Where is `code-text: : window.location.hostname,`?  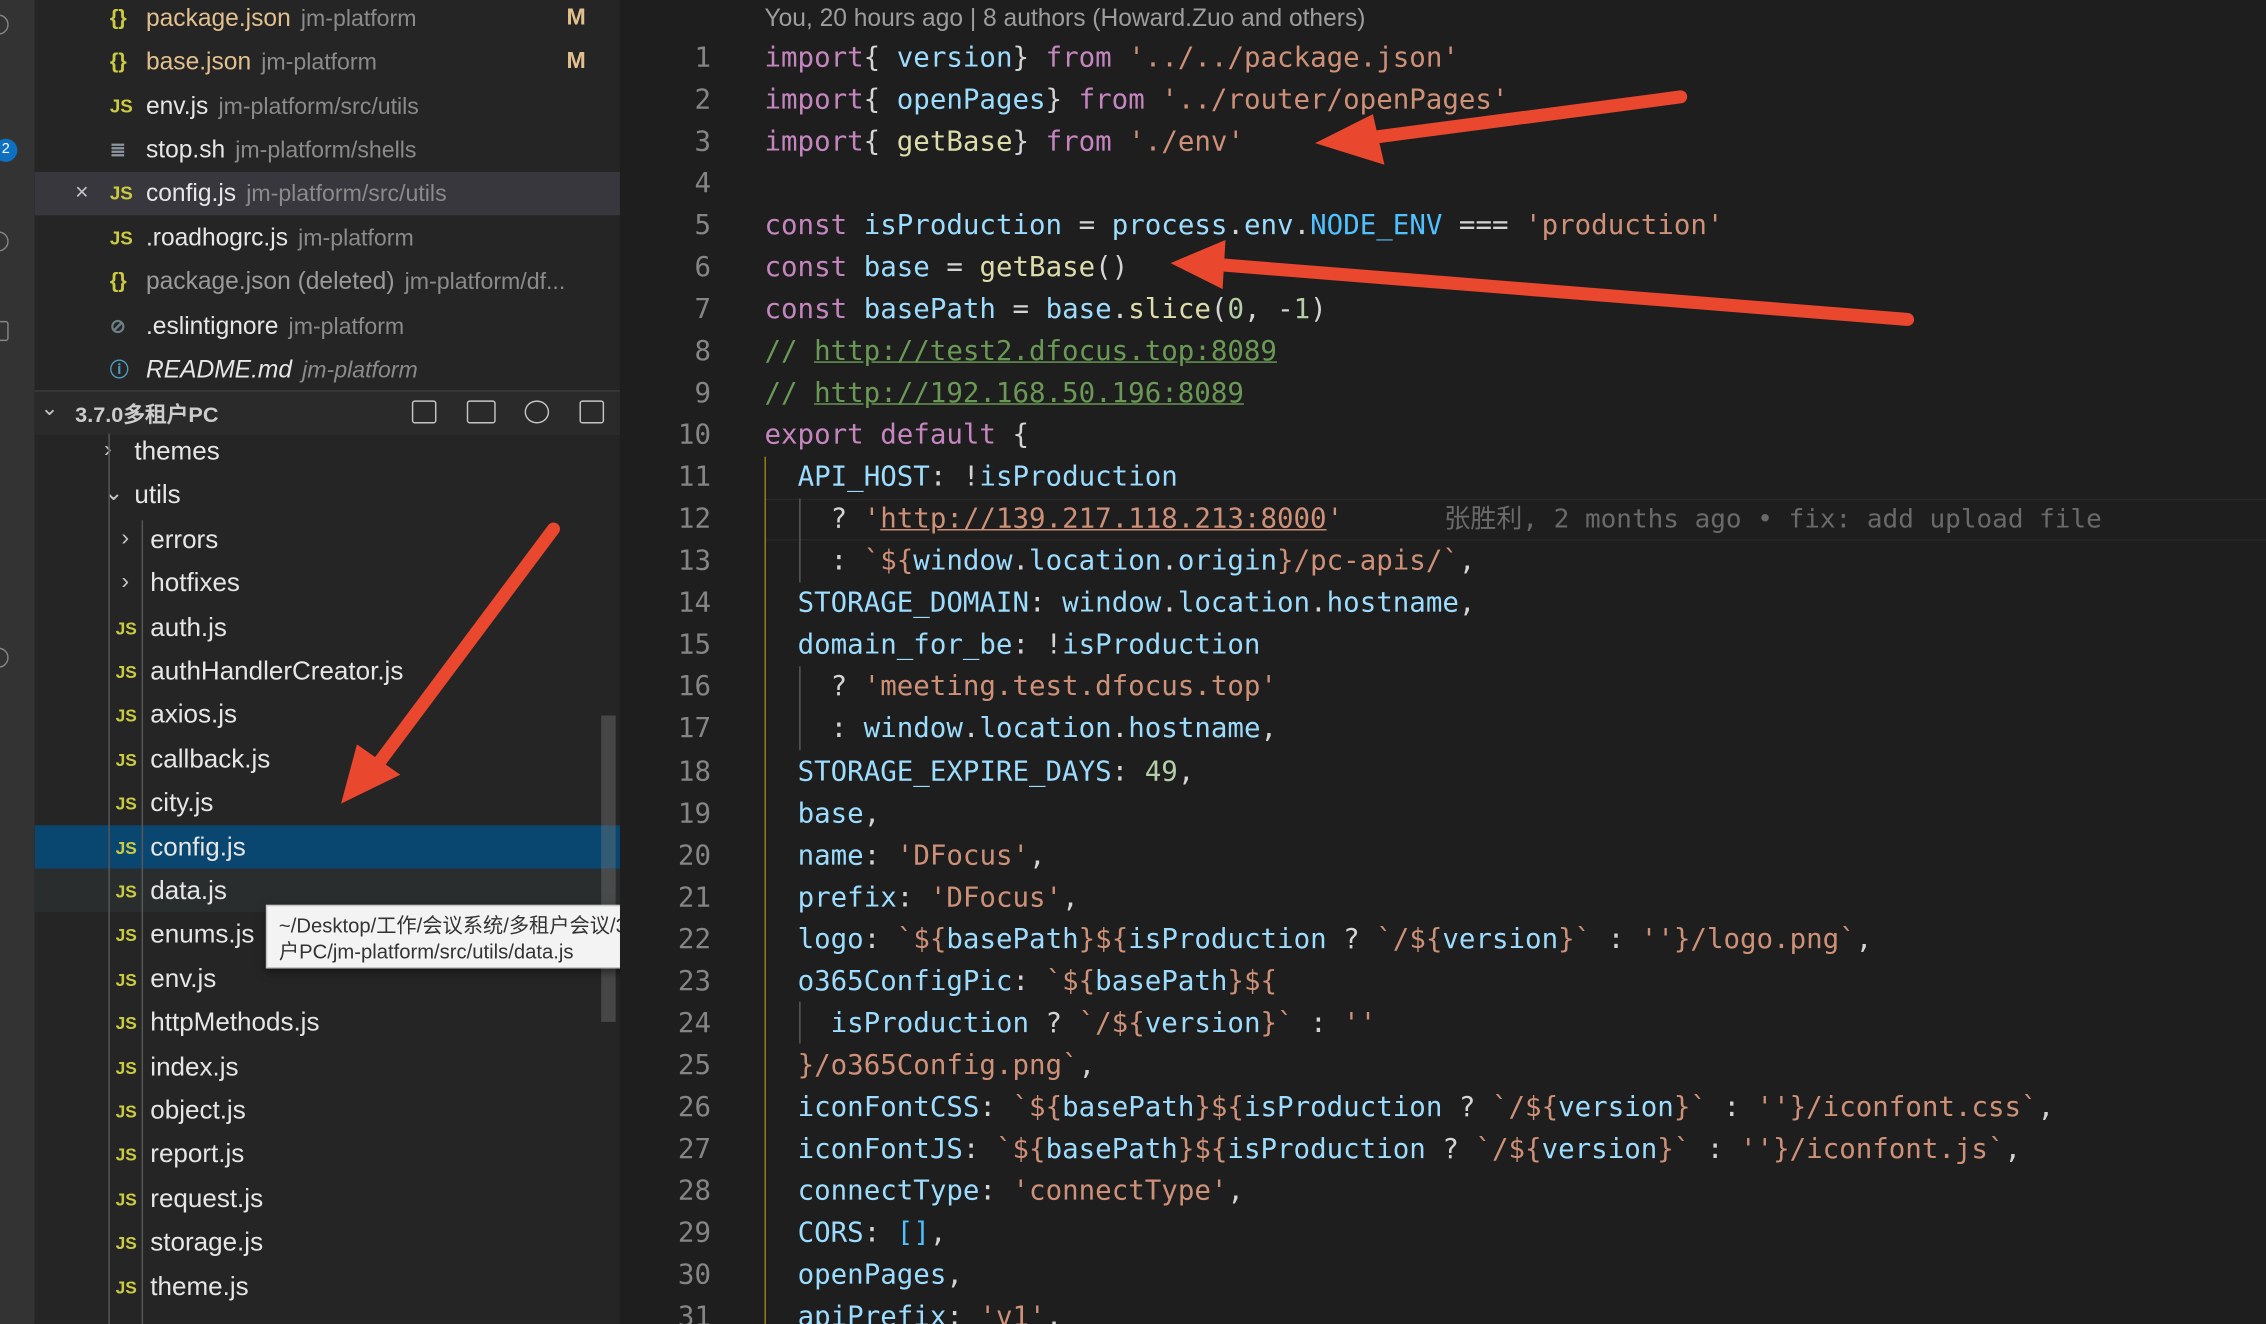
code-text: : window.location.hostname, is located at coordinates (1020, 730).